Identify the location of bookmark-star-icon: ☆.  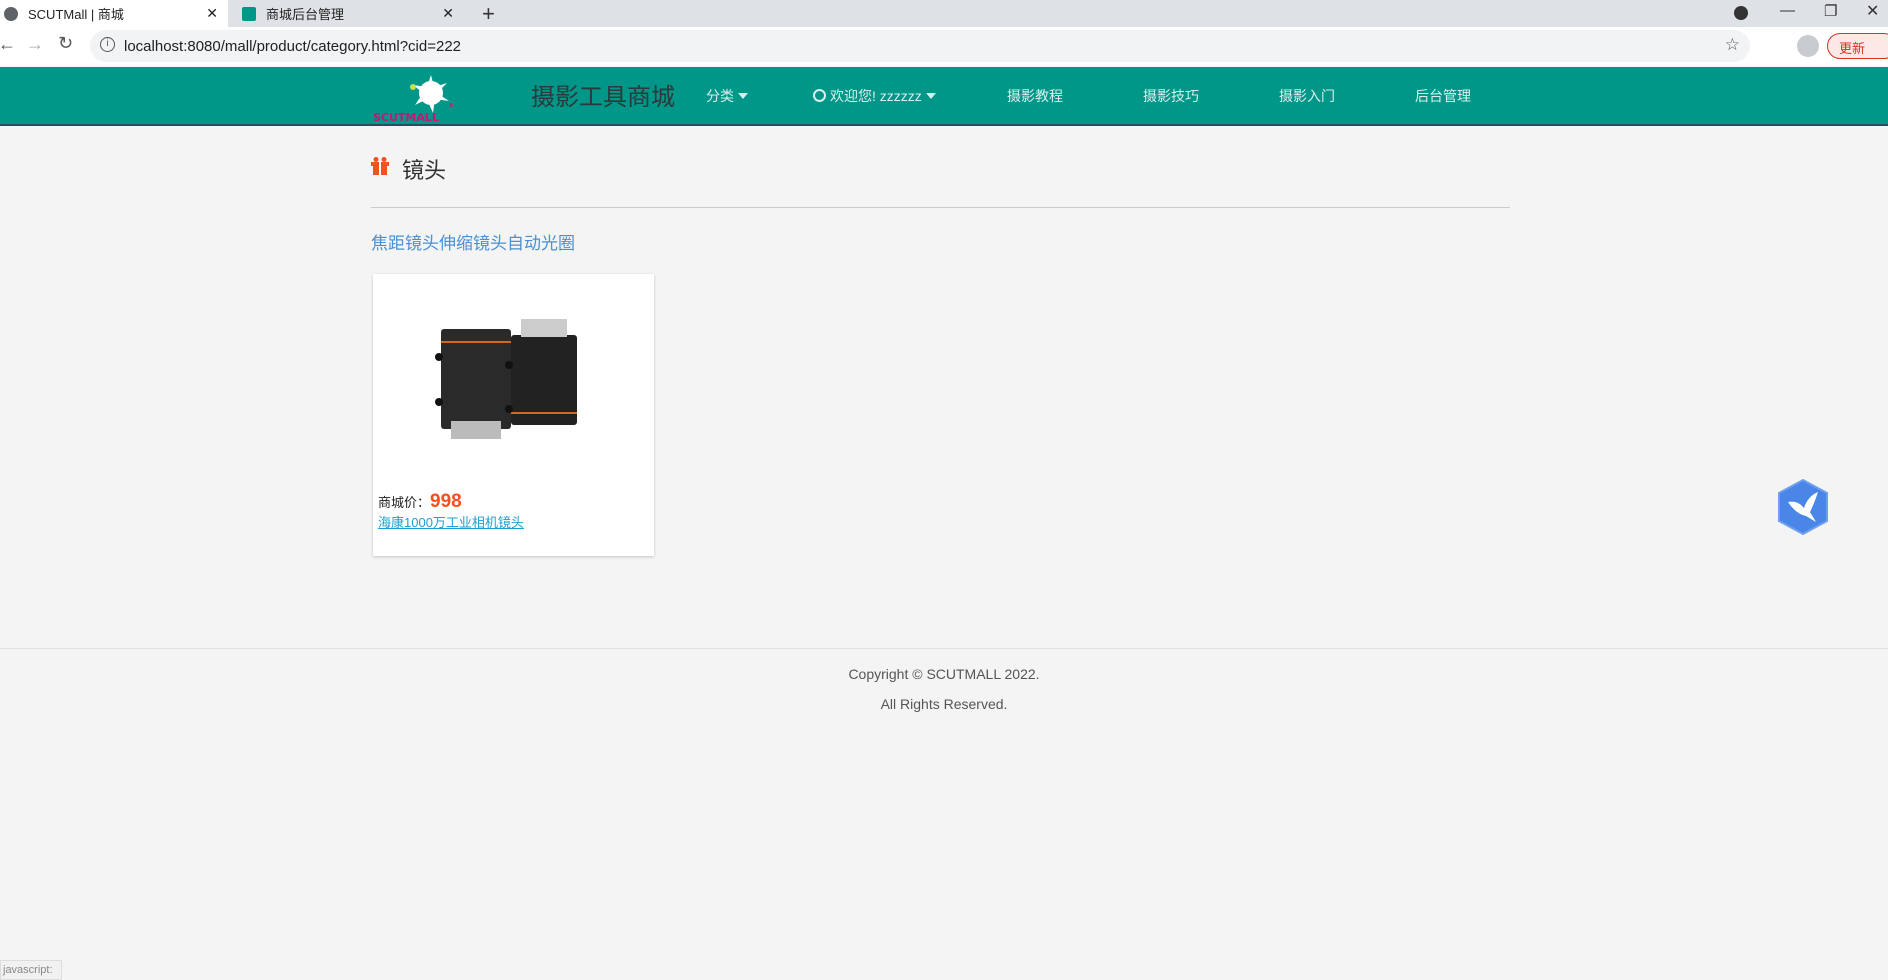
(1732, 45).